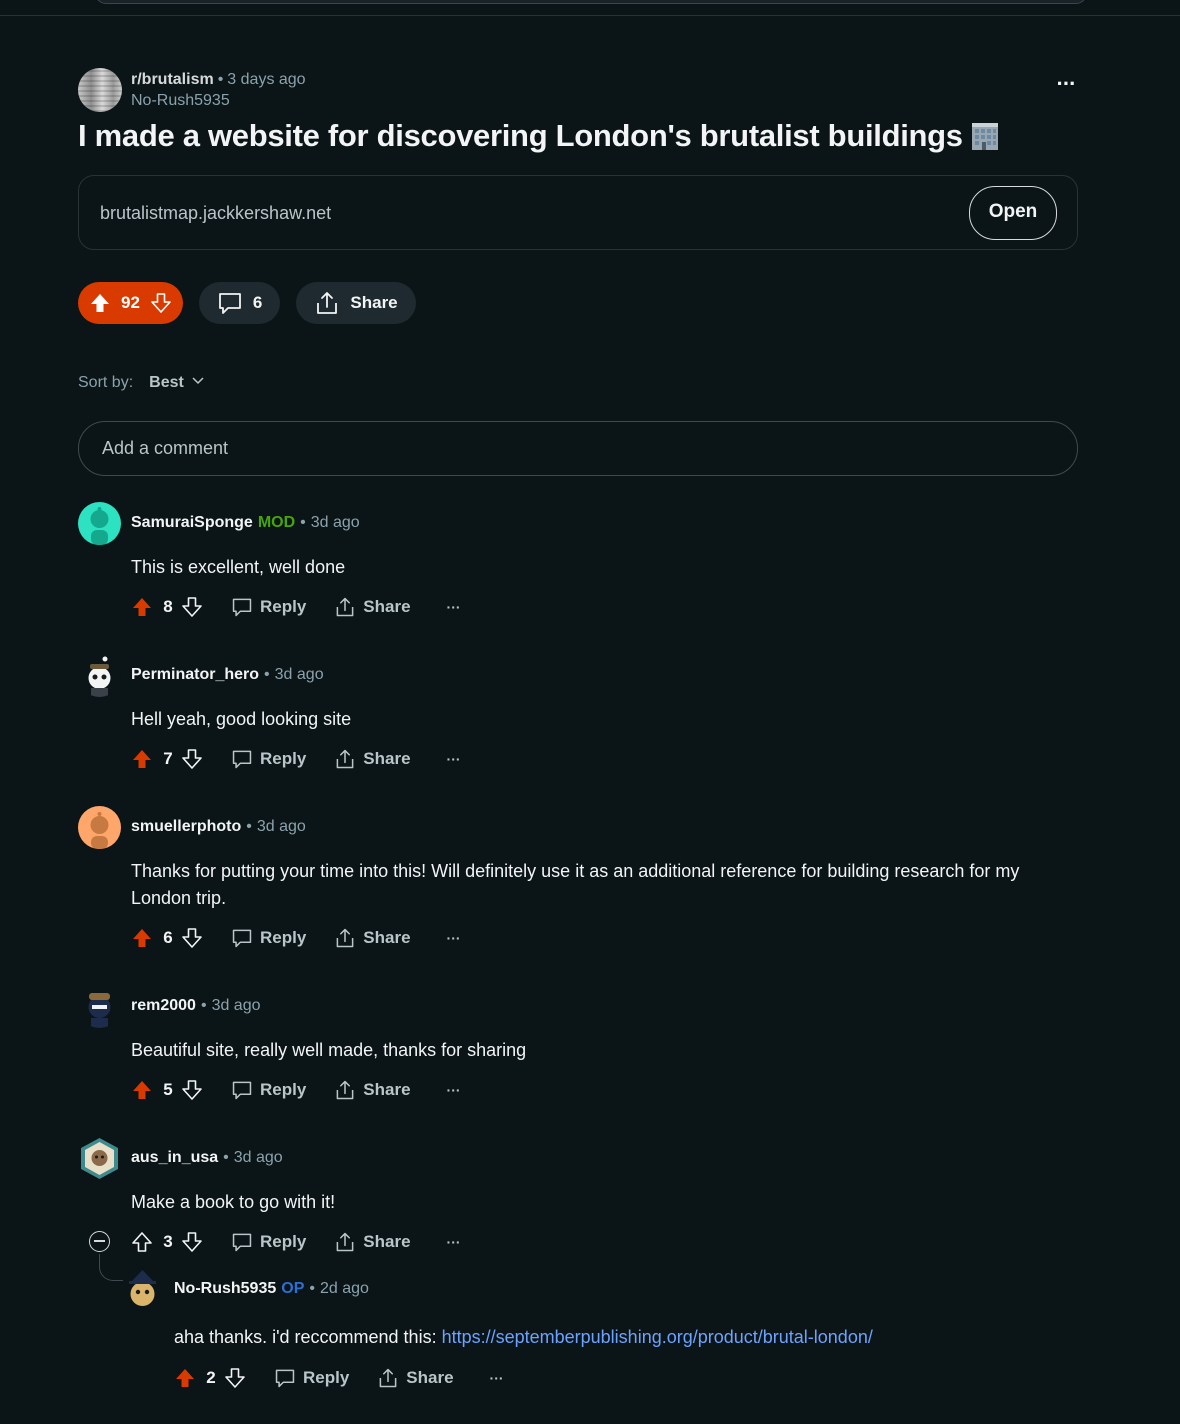  I want to click on comment-header: Perminator_hero • 3d ago, so click(227, 675).